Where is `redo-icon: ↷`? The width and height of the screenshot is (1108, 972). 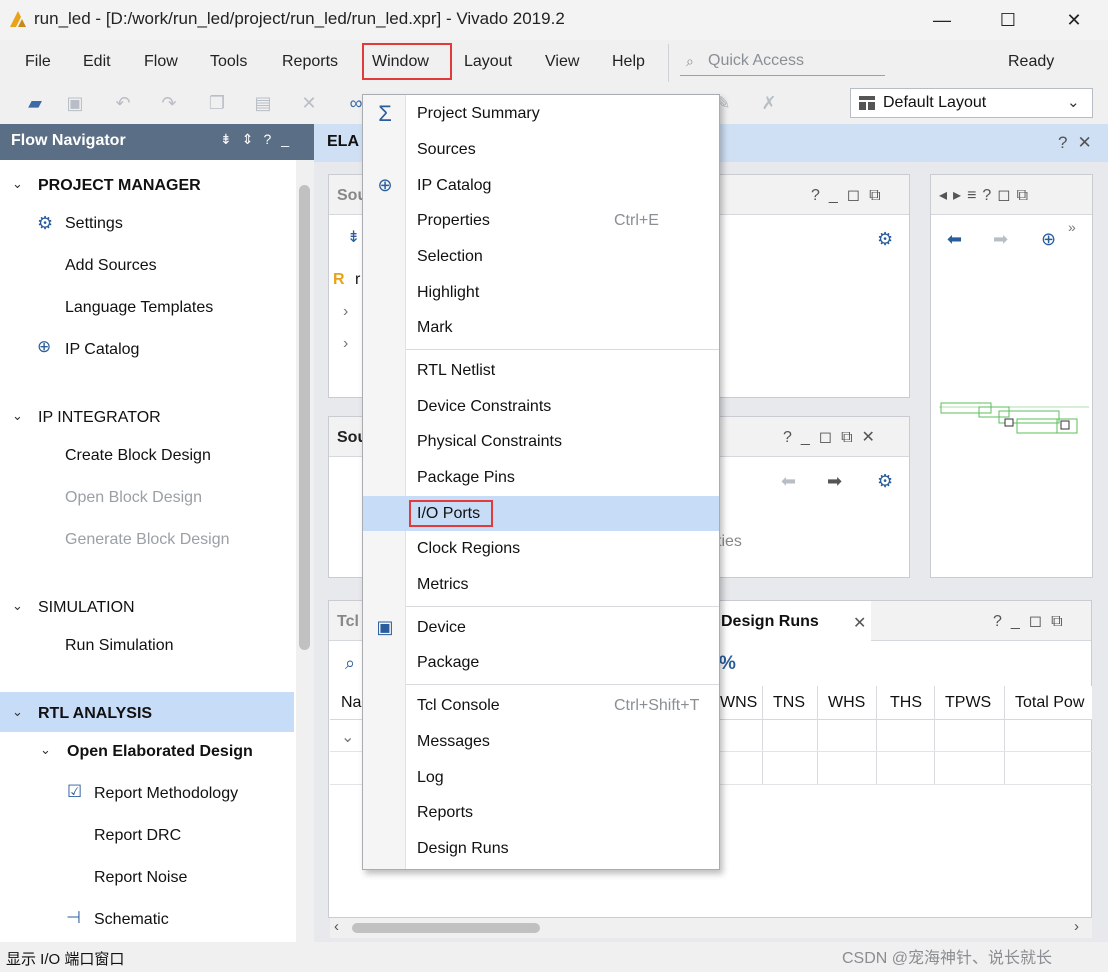
redo-icon: ↷ is located at coordinates (169, 103).